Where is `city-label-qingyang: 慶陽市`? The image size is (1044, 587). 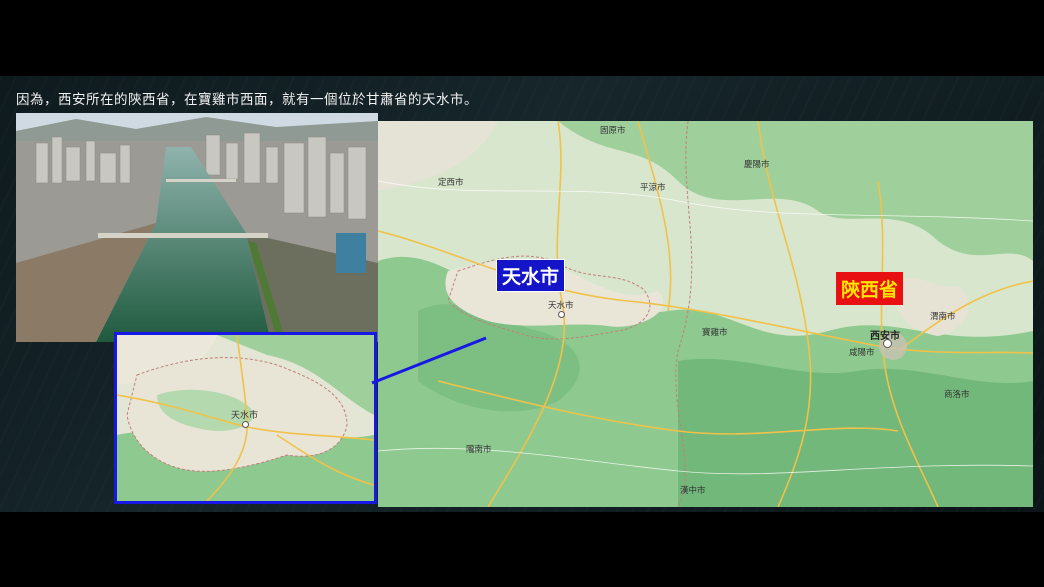 city-label-qingyang: 慶陽市 is located at coordinates (757, 165).